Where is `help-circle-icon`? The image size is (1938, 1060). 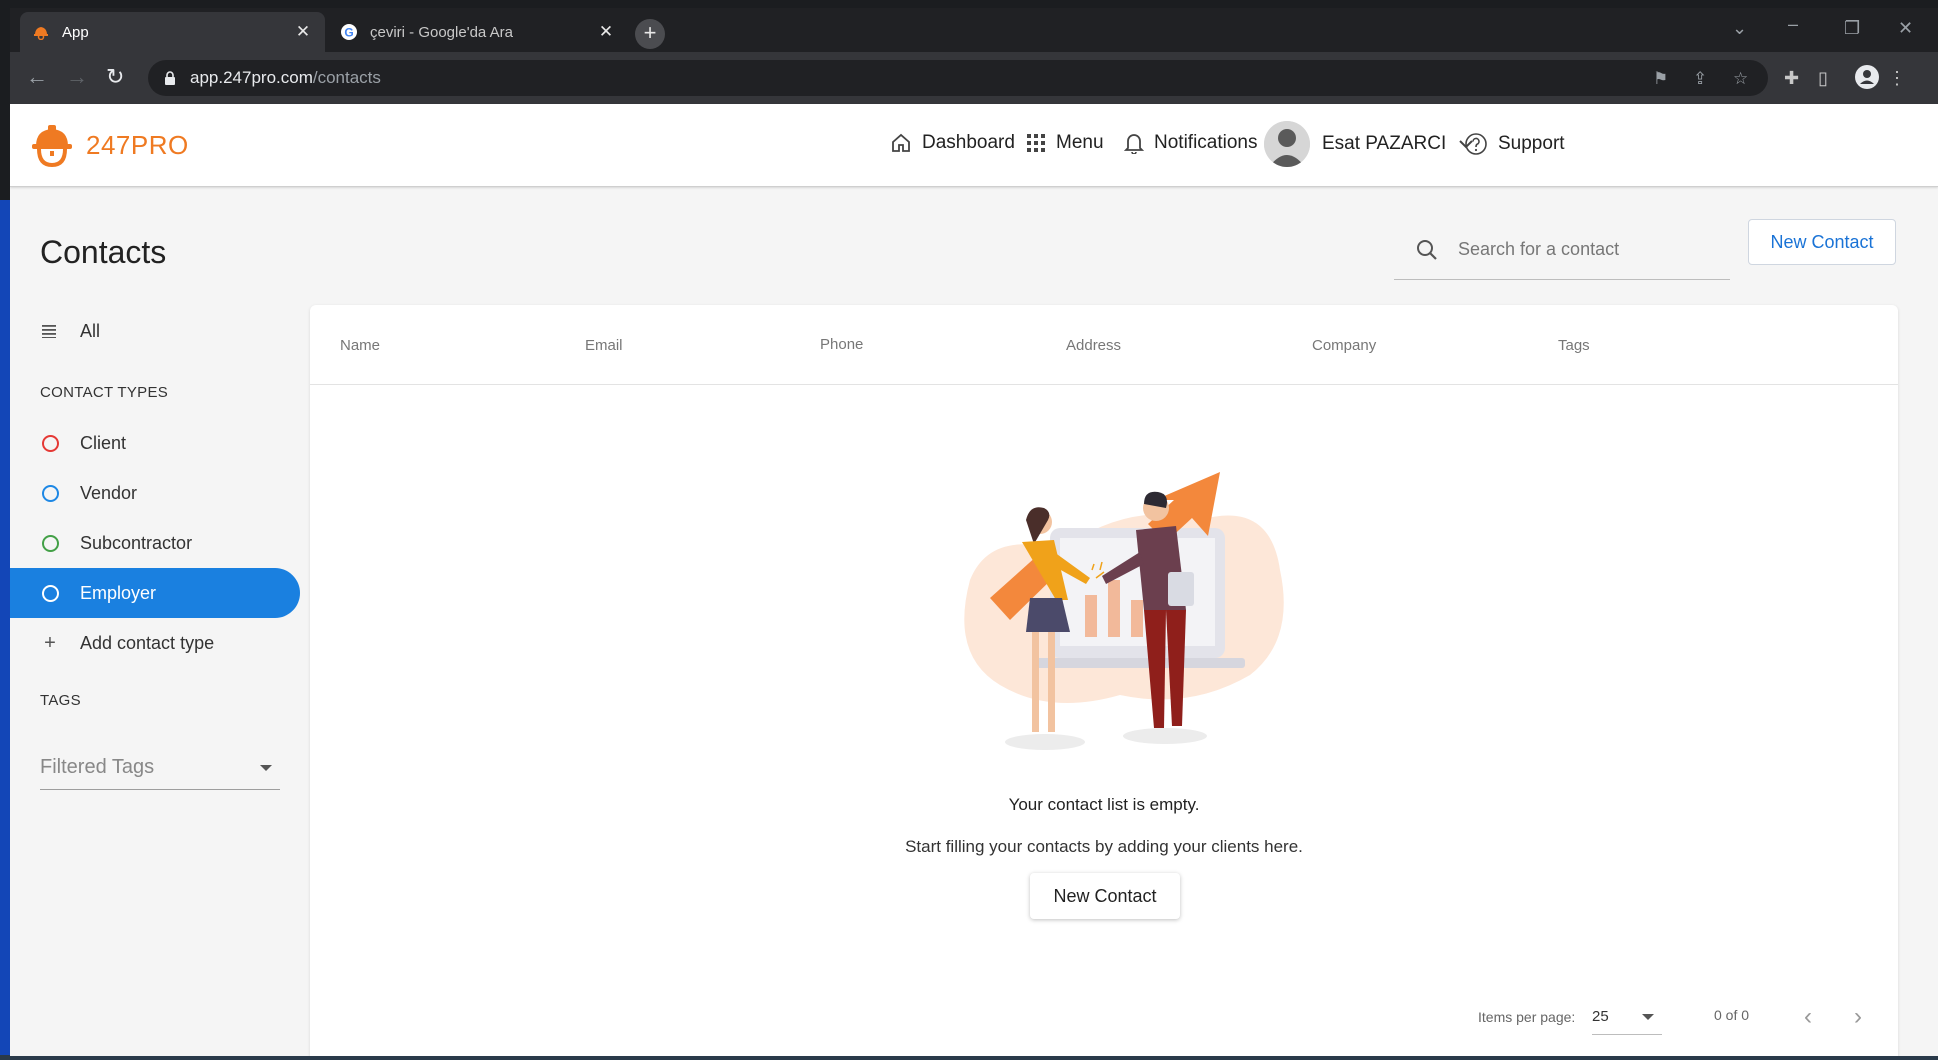
help-circle-icon is located at coordinates (1476, 144).